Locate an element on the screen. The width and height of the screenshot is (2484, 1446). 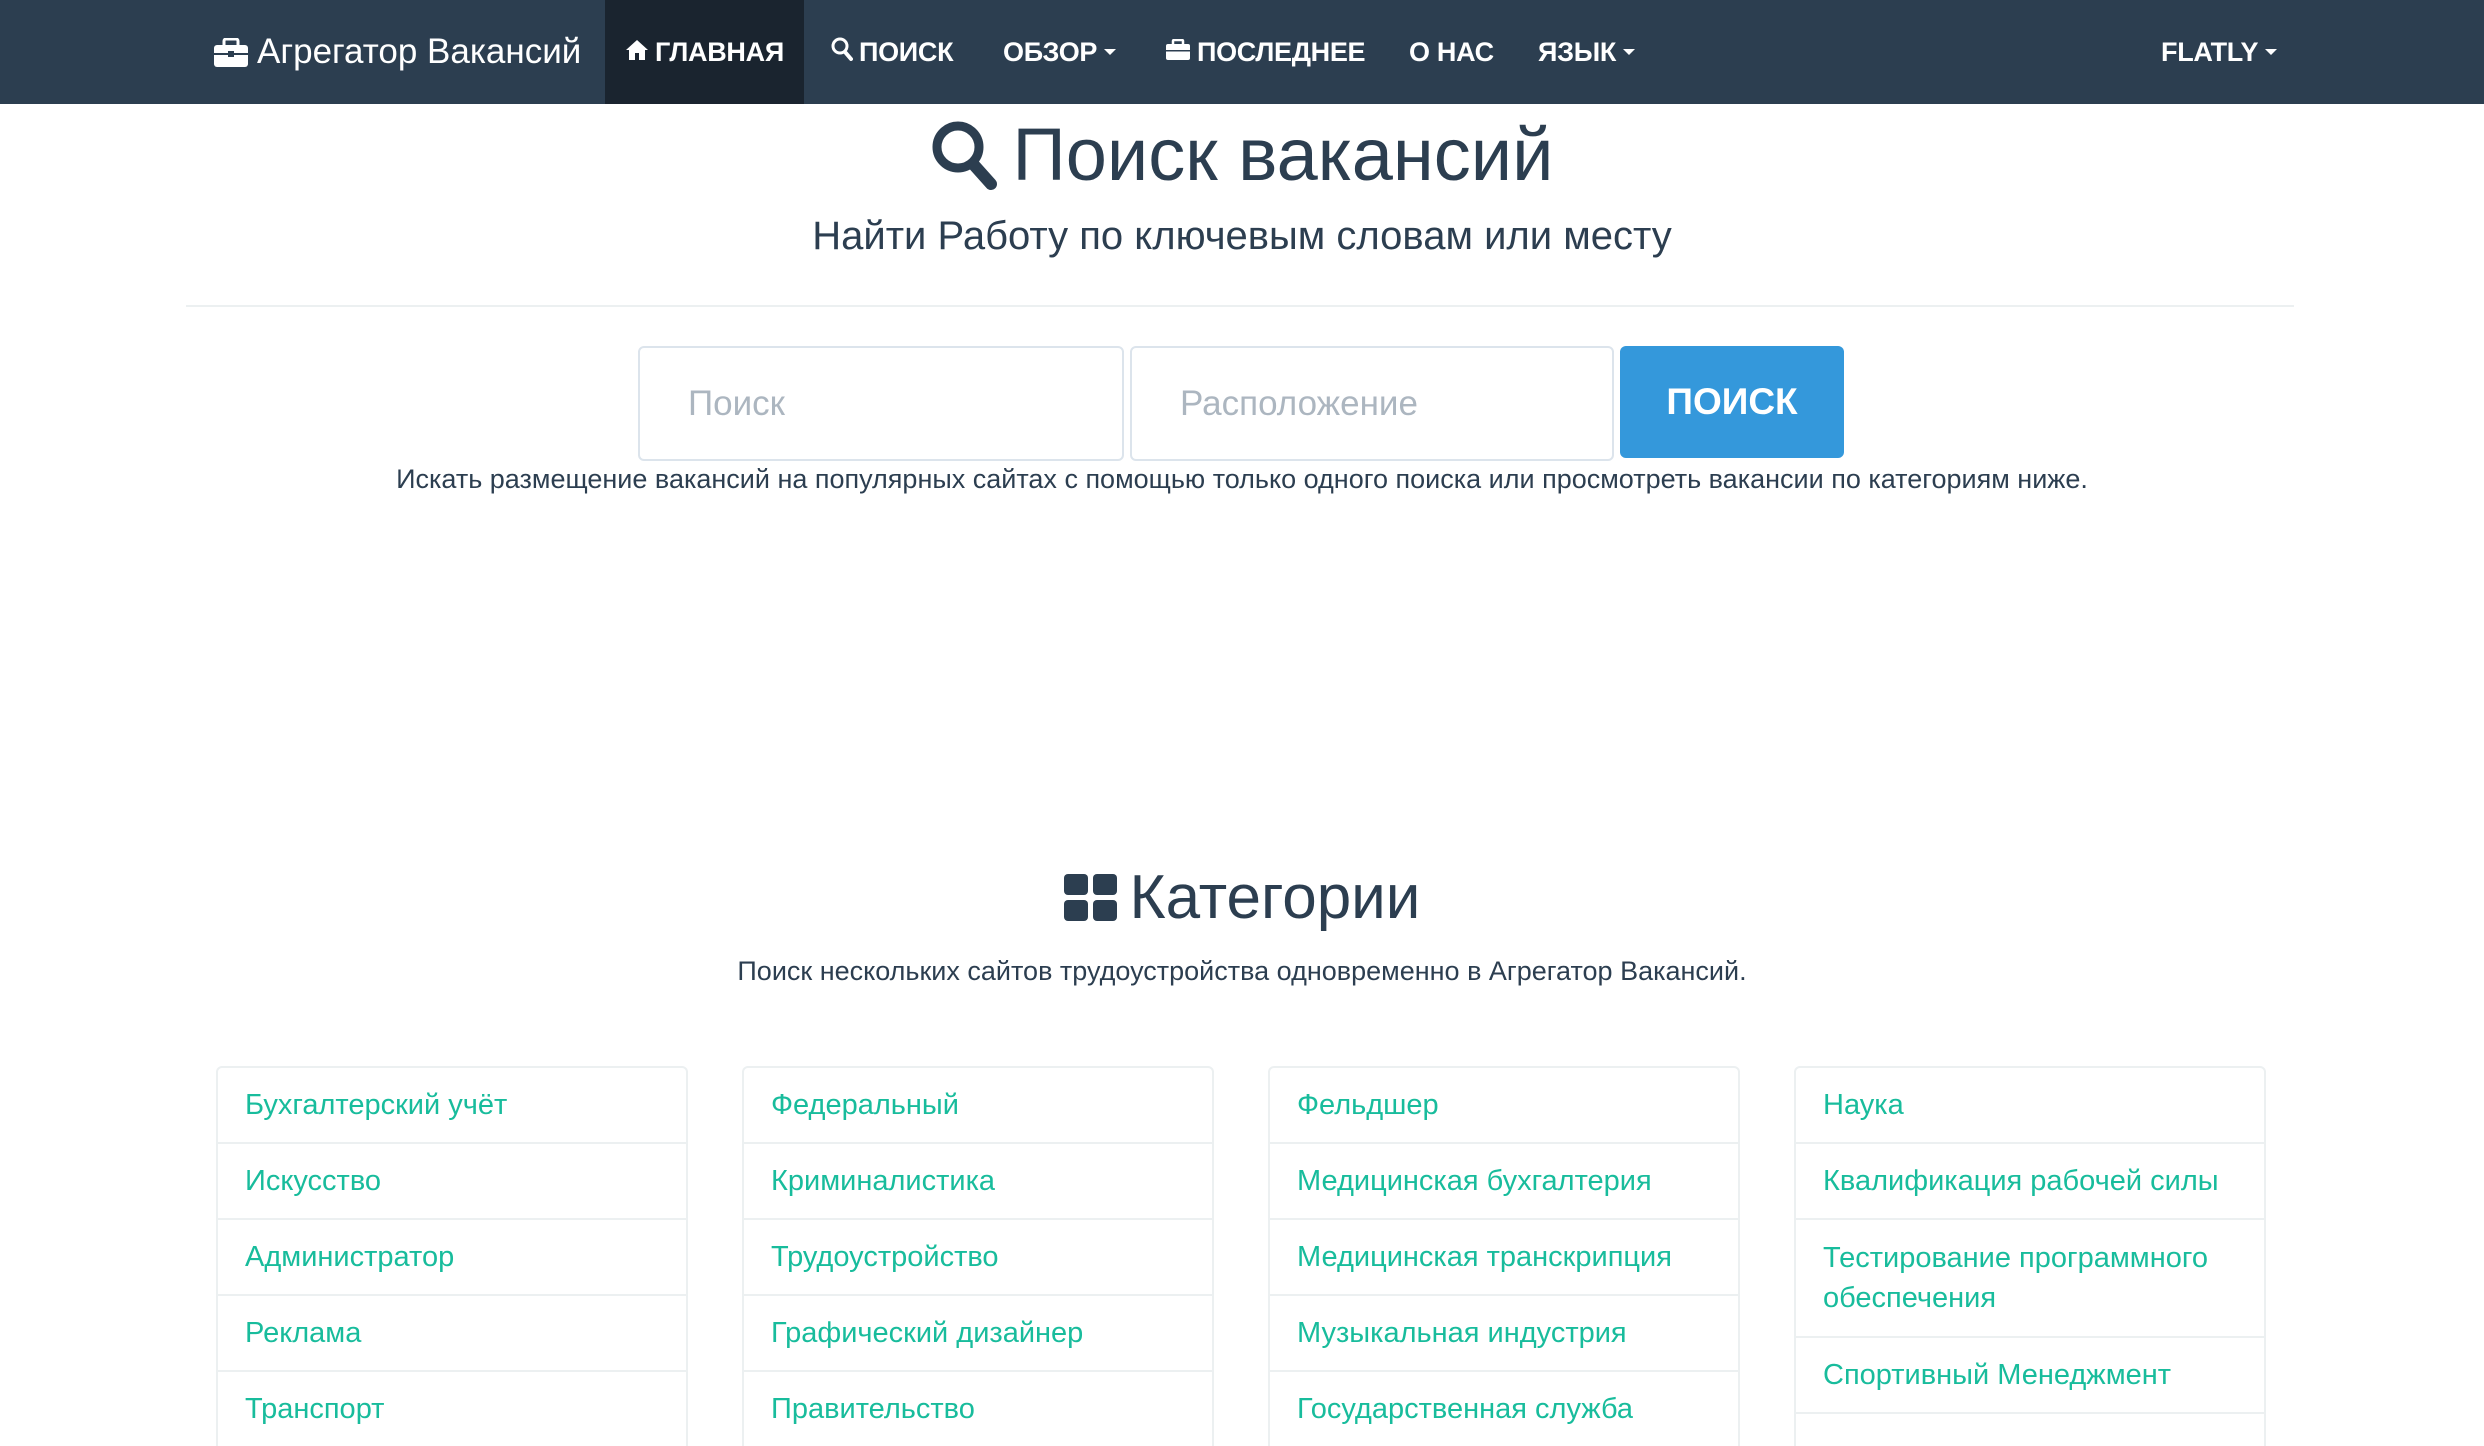
nav-language-dropdown: ЯЗЫК is located at coordinates (1587, 52).